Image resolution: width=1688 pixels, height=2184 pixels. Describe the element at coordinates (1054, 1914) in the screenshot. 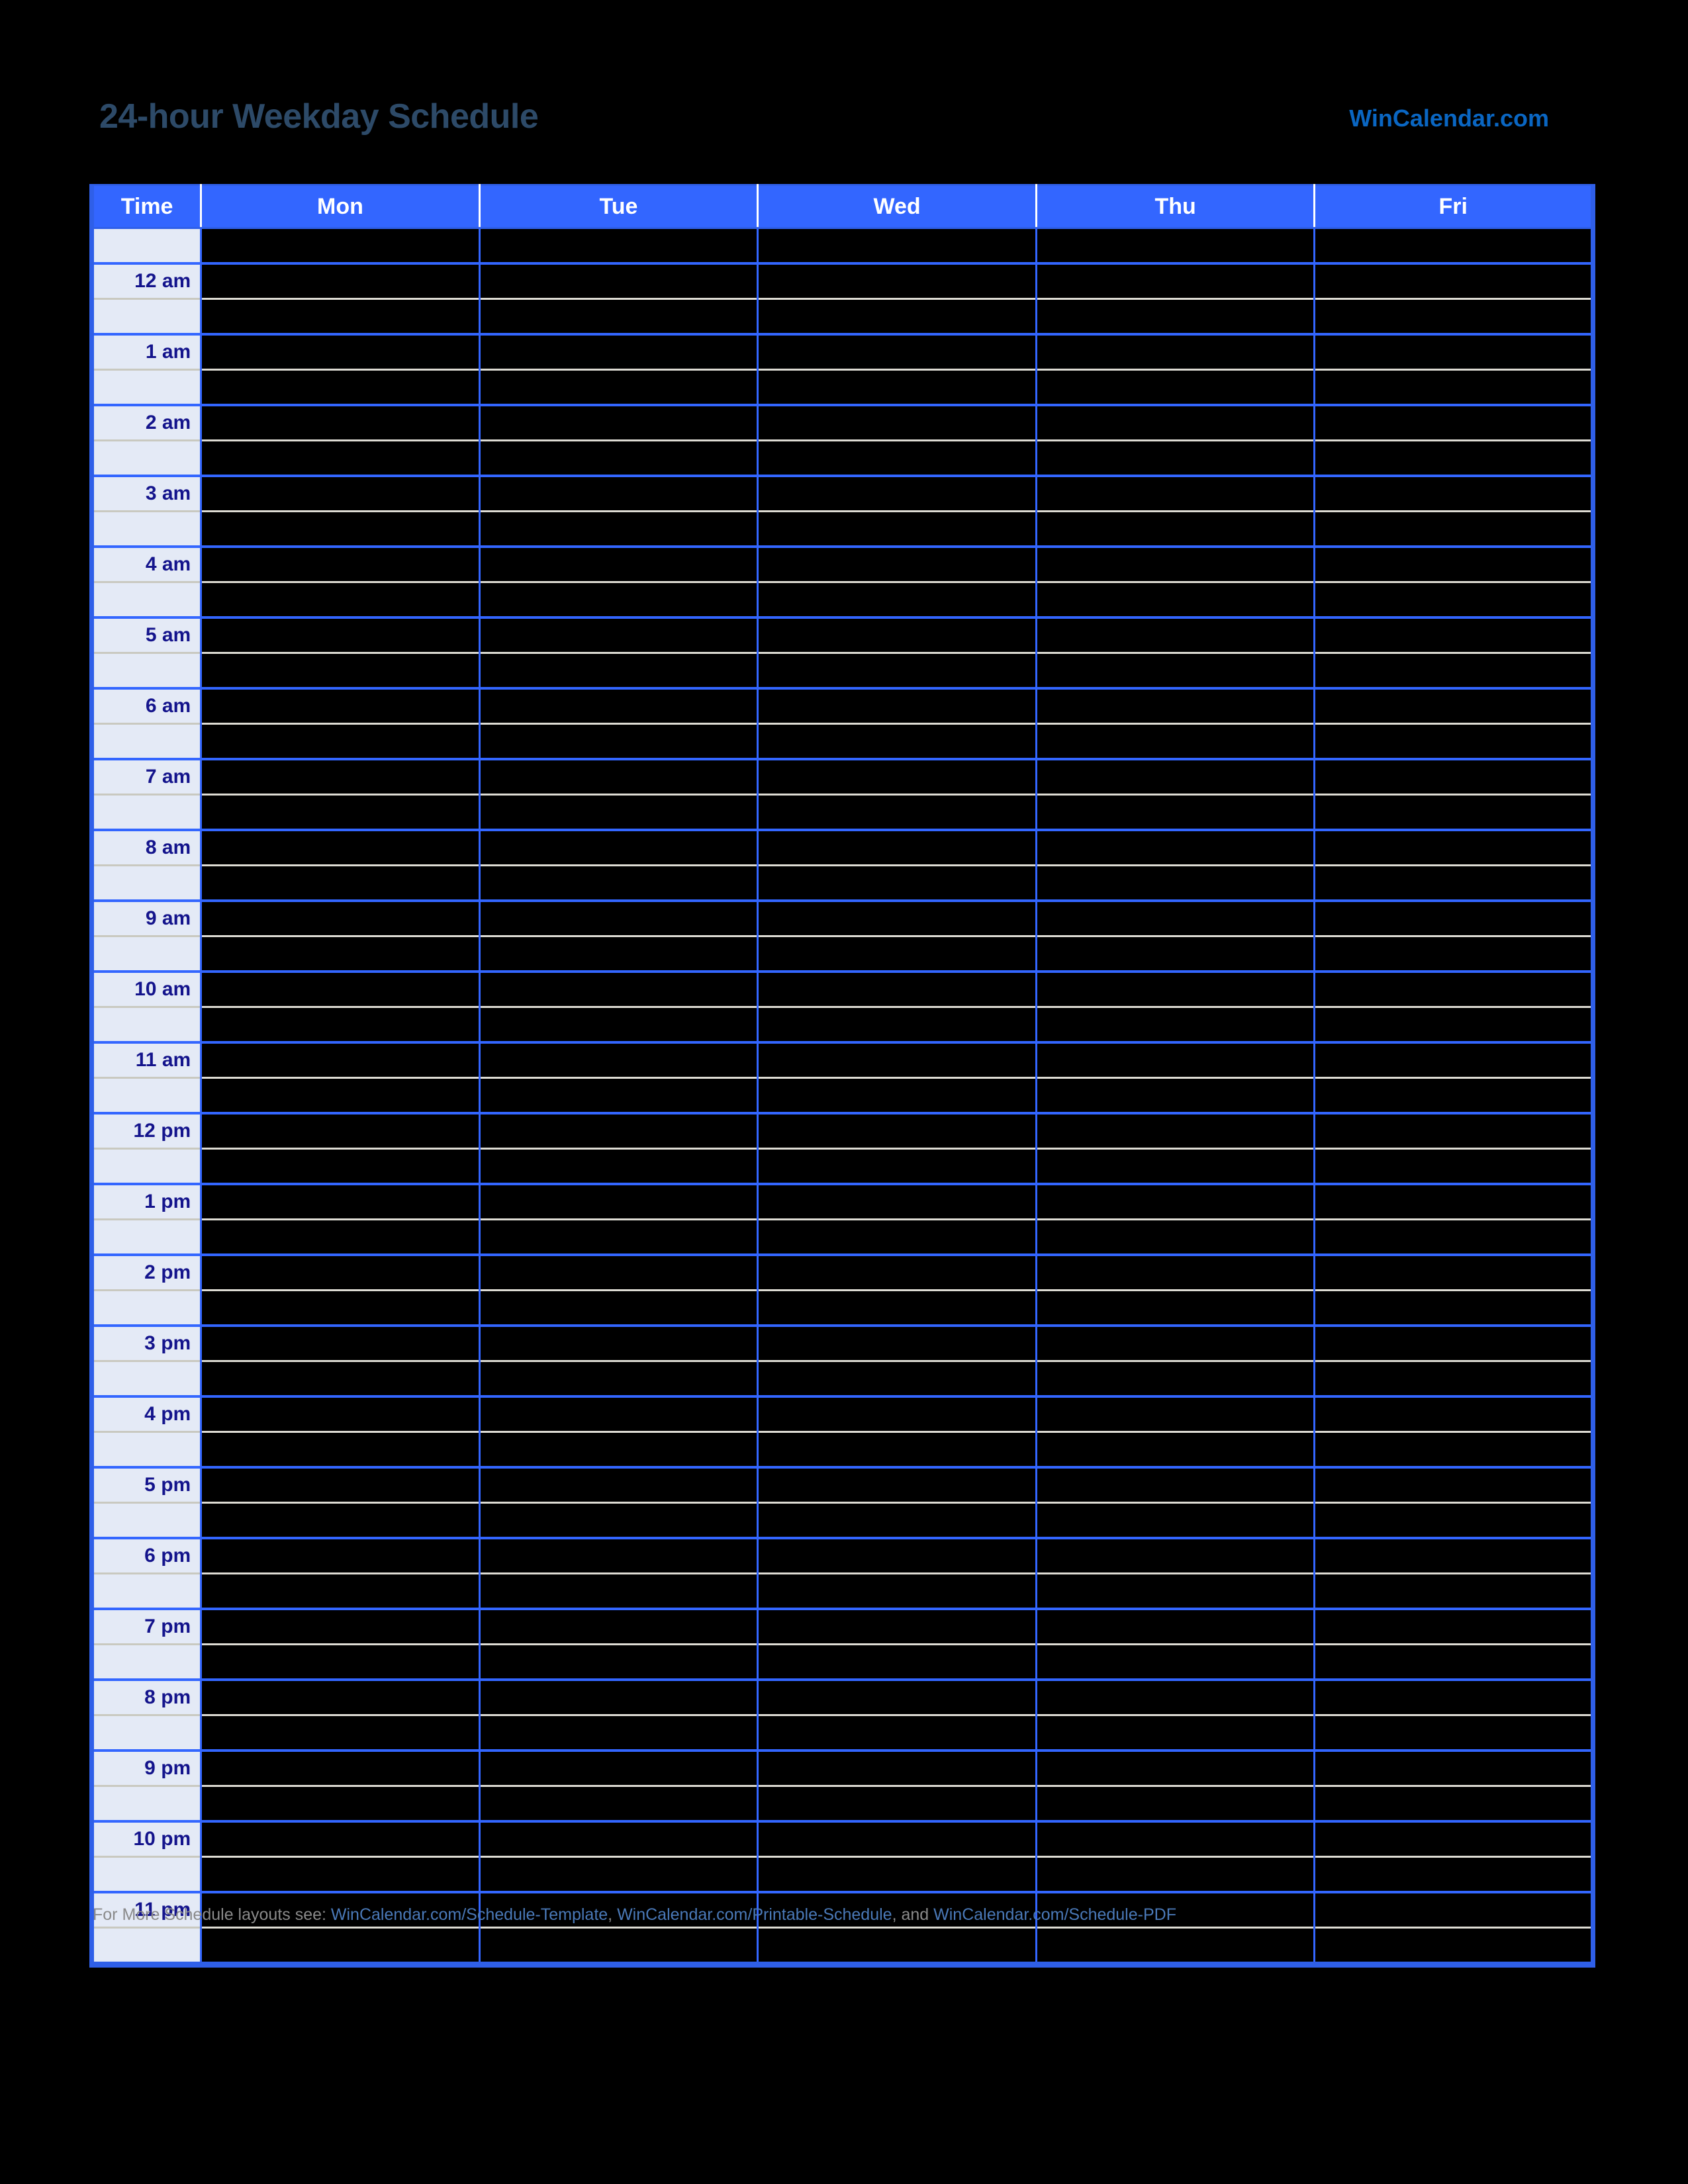

I see `footer-link-schedule-pdf: WinCalendar.com/Schedule-PDF` at that location.